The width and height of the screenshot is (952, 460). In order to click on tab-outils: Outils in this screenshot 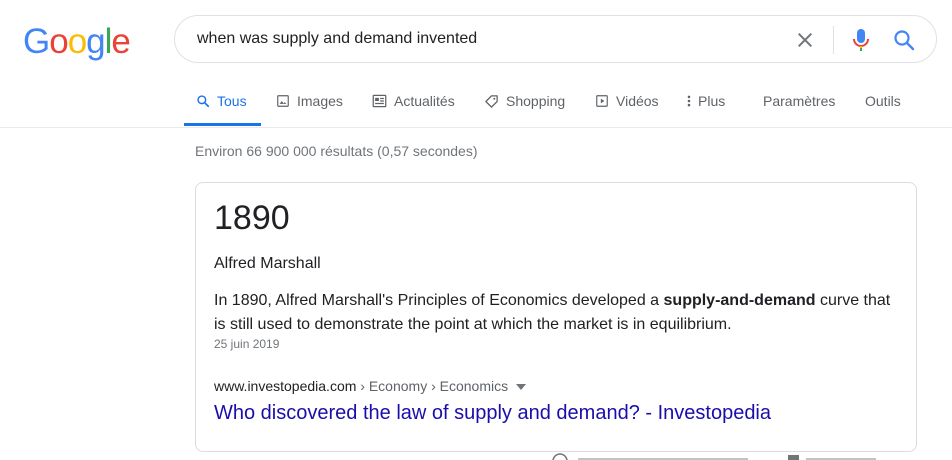, I will do `click(883, 106)`.